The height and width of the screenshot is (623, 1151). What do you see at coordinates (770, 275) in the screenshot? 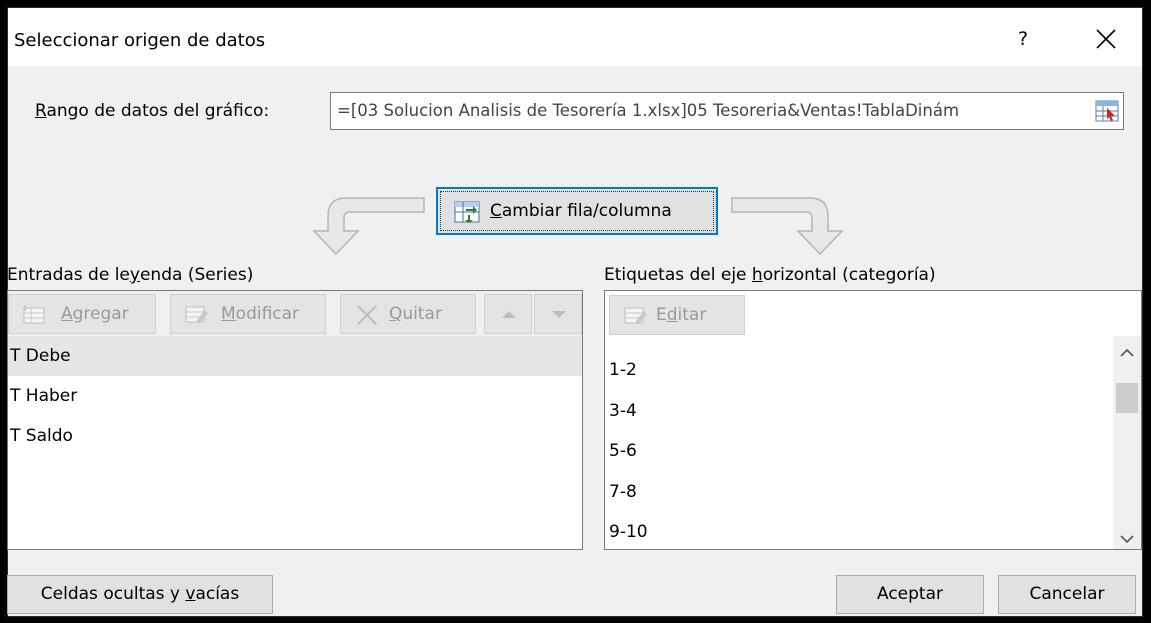
I see `horizontal-axis-labels-label: Etiquetas del eje horizontal (categoría)` at bounding box center [770, 275].